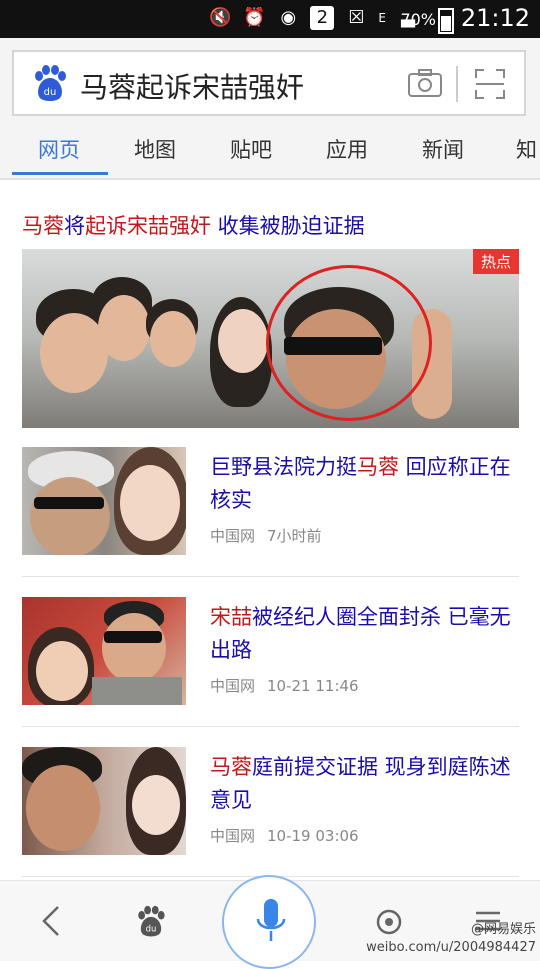  What do you see at coordinates (60, 173) in the screenshot?
I see `active-tab-indicator` at bounding box center [60, 173].